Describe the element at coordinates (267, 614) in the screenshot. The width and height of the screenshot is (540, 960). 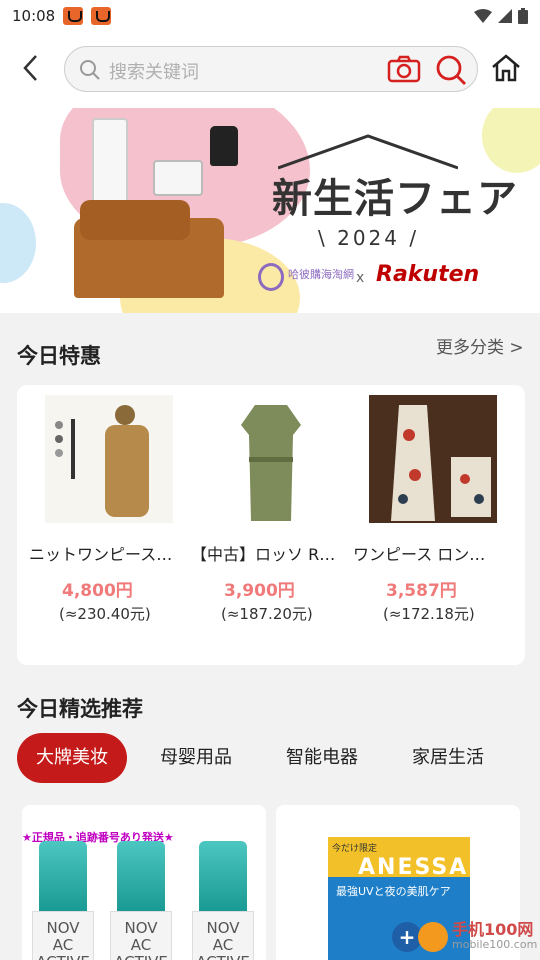
I see `product-price-converted: (≈187.20元)` at that location.